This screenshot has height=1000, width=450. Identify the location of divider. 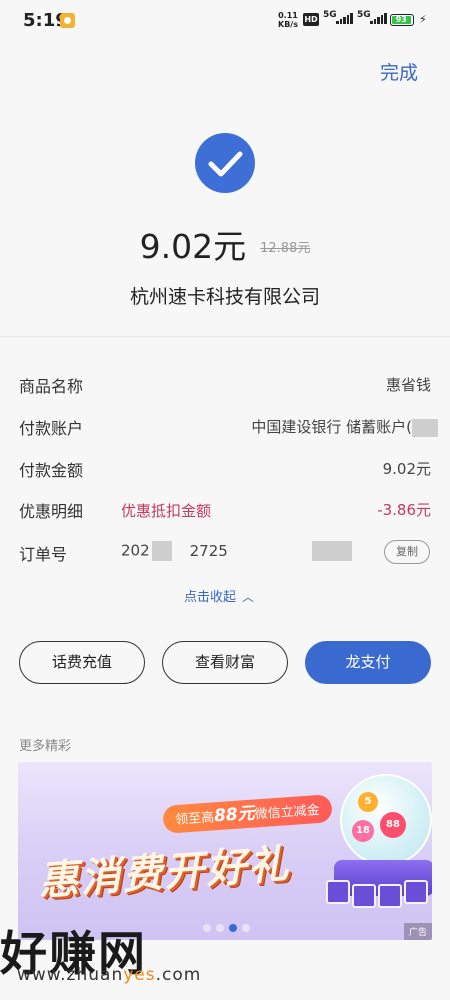
(225, 336).